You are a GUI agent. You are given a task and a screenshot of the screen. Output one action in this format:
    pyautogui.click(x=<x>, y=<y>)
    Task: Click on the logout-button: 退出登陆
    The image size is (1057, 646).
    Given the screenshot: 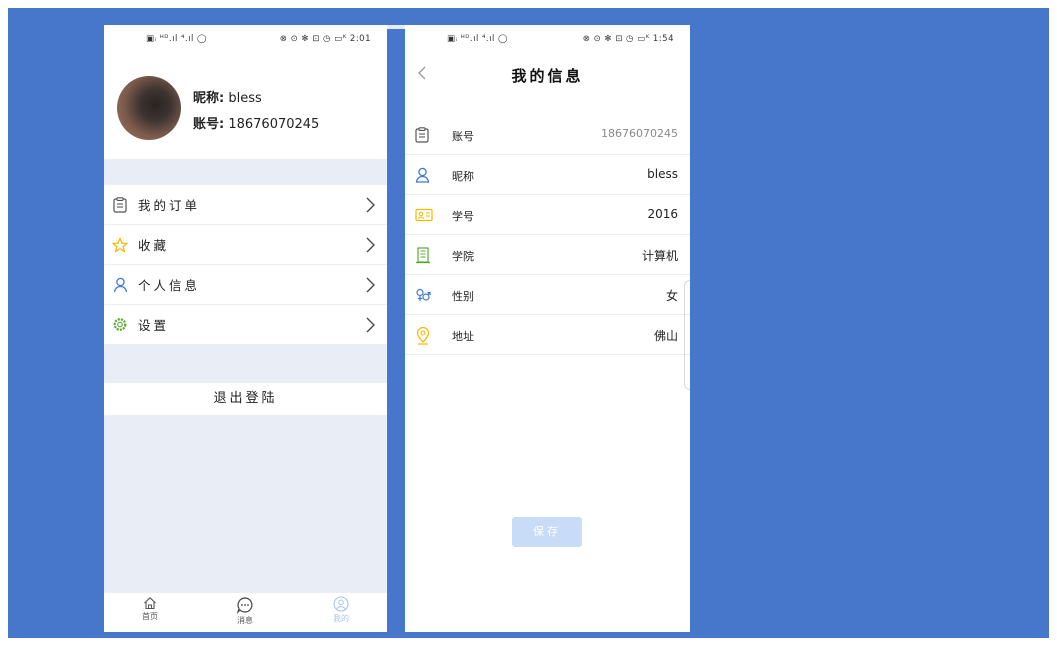 What is the action you would take?
    pyautogui.click(x=245, y=399)
    